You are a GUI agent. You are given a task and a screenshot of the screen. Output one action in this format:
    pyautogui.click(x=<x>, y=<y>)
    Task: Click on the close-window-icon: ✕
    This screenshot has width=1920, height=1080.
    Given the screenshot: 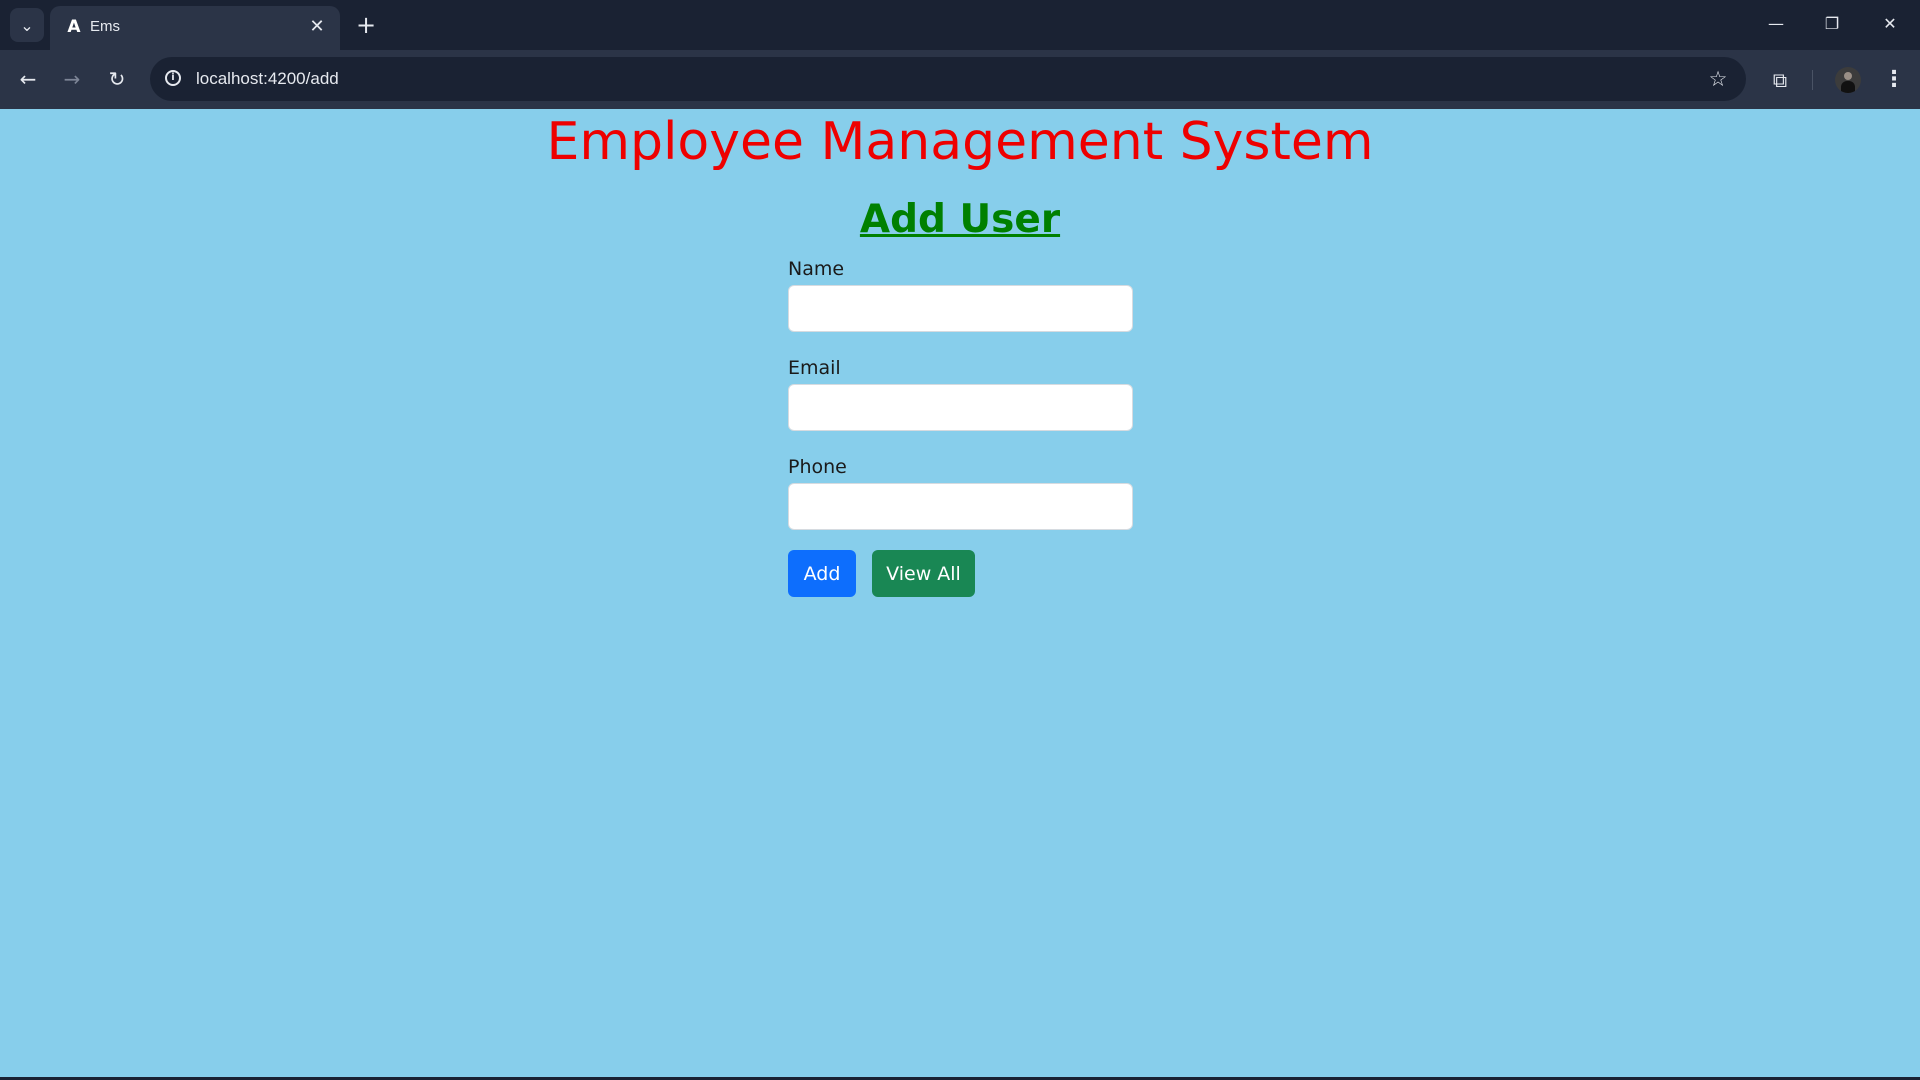 What is the action you would take?
    pyautogui.click(x=1890, y=24)
    